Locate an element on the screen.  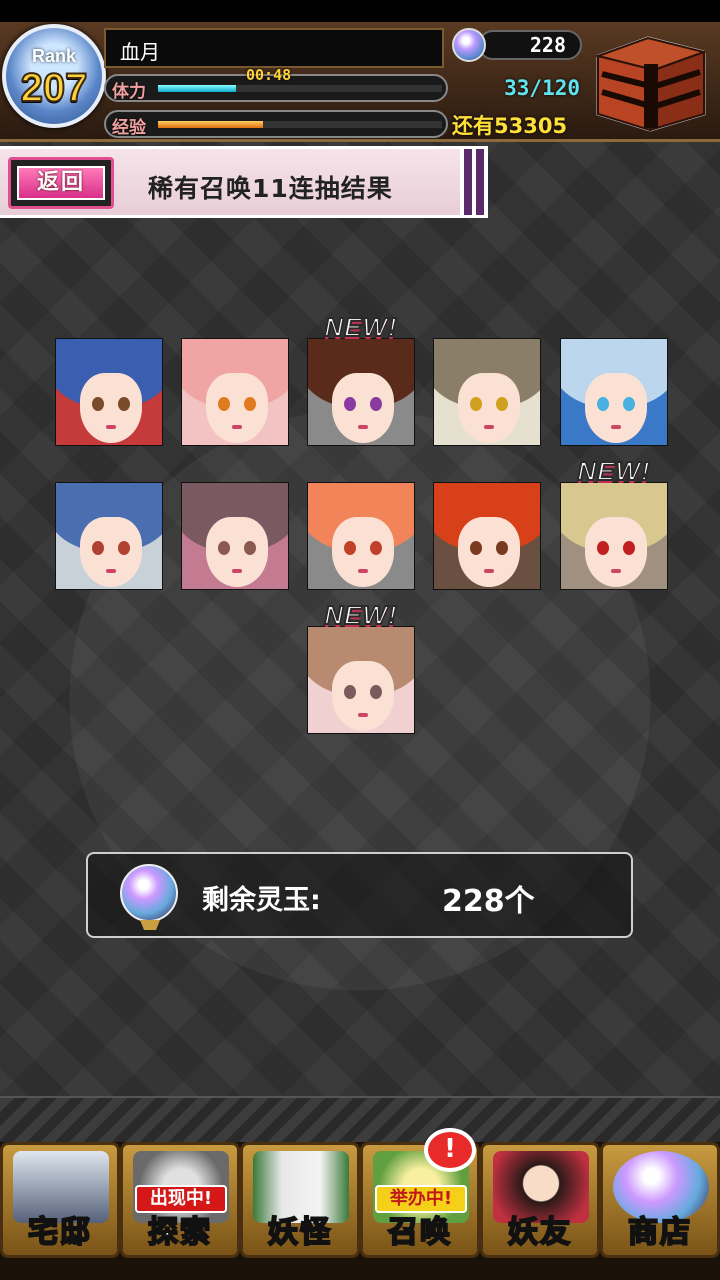
back-button: 返回 is located at coordinates (61, 183).